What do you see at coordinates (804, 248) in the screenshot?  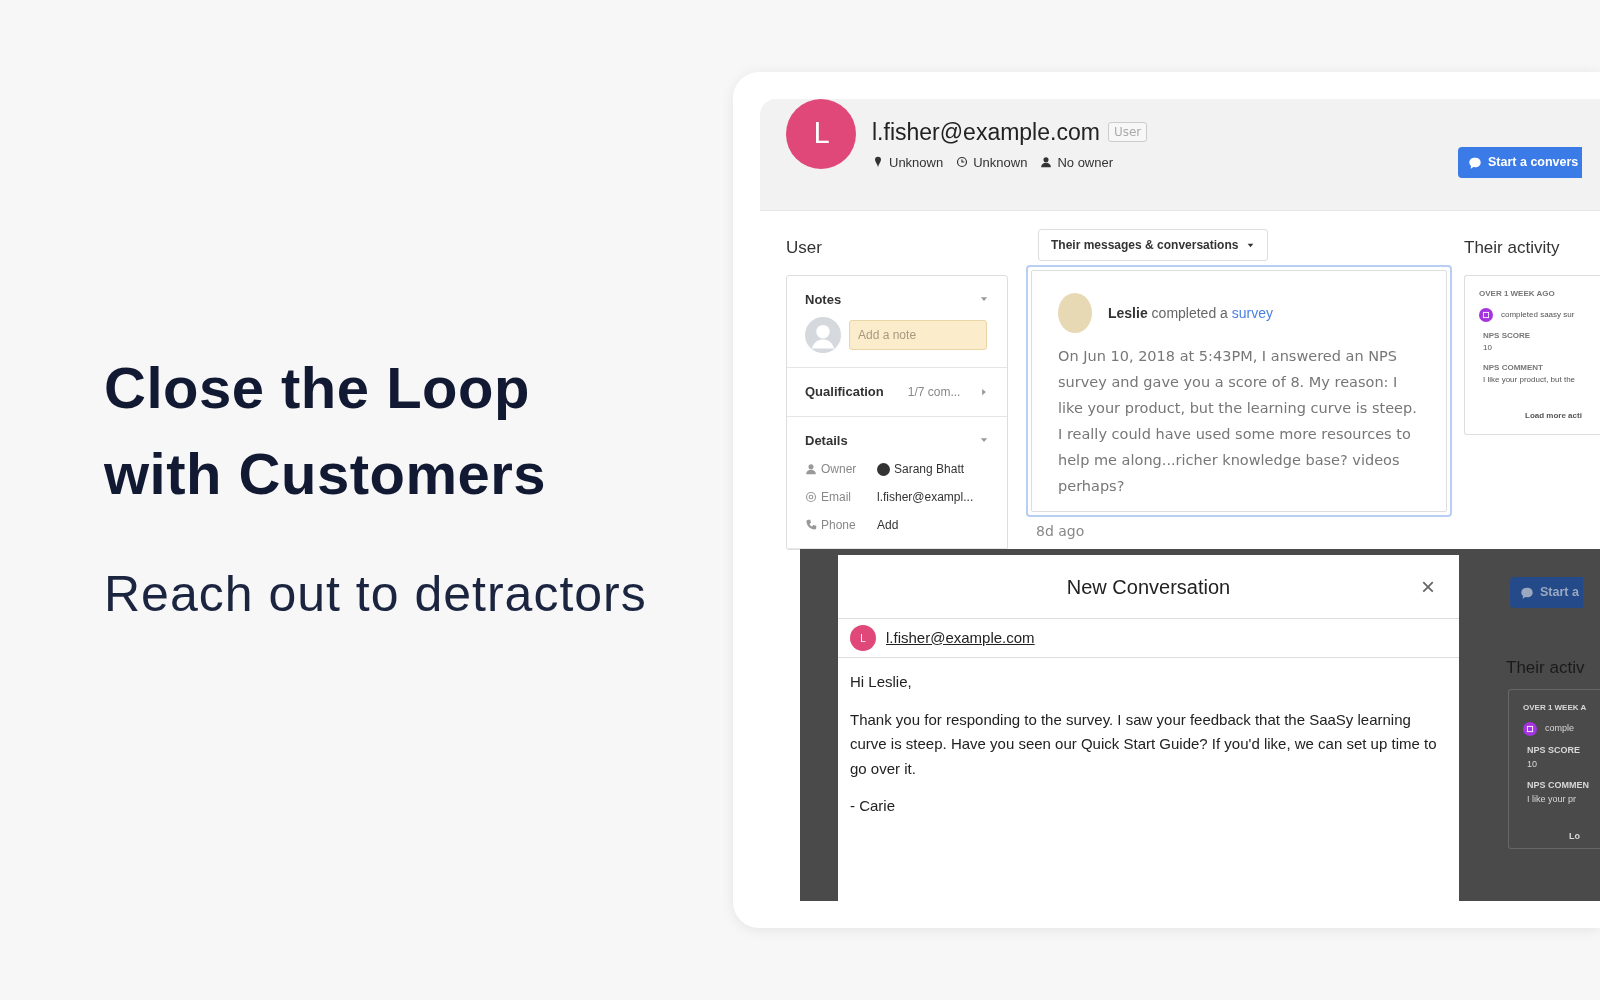 I see `section-title: User` at bounding box center [804, 248].